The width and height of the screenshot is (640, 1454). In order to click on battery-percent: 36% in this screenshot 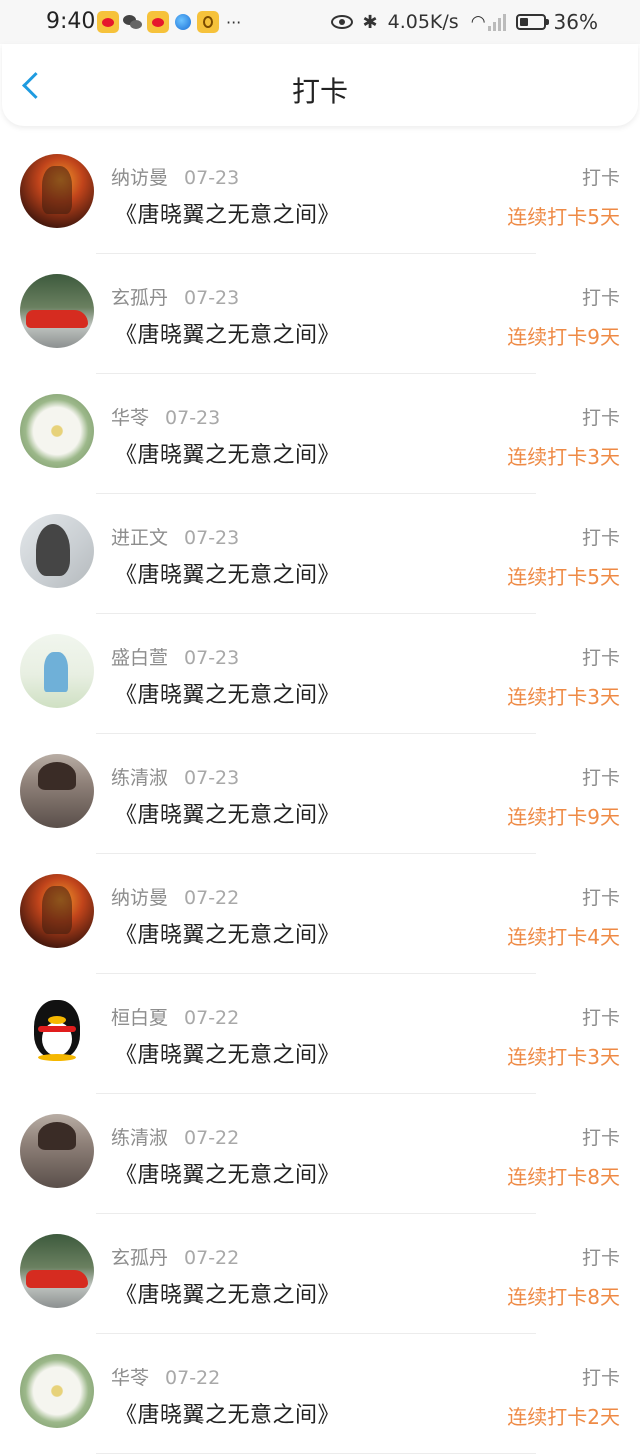, I will do `click(575, 22)`.